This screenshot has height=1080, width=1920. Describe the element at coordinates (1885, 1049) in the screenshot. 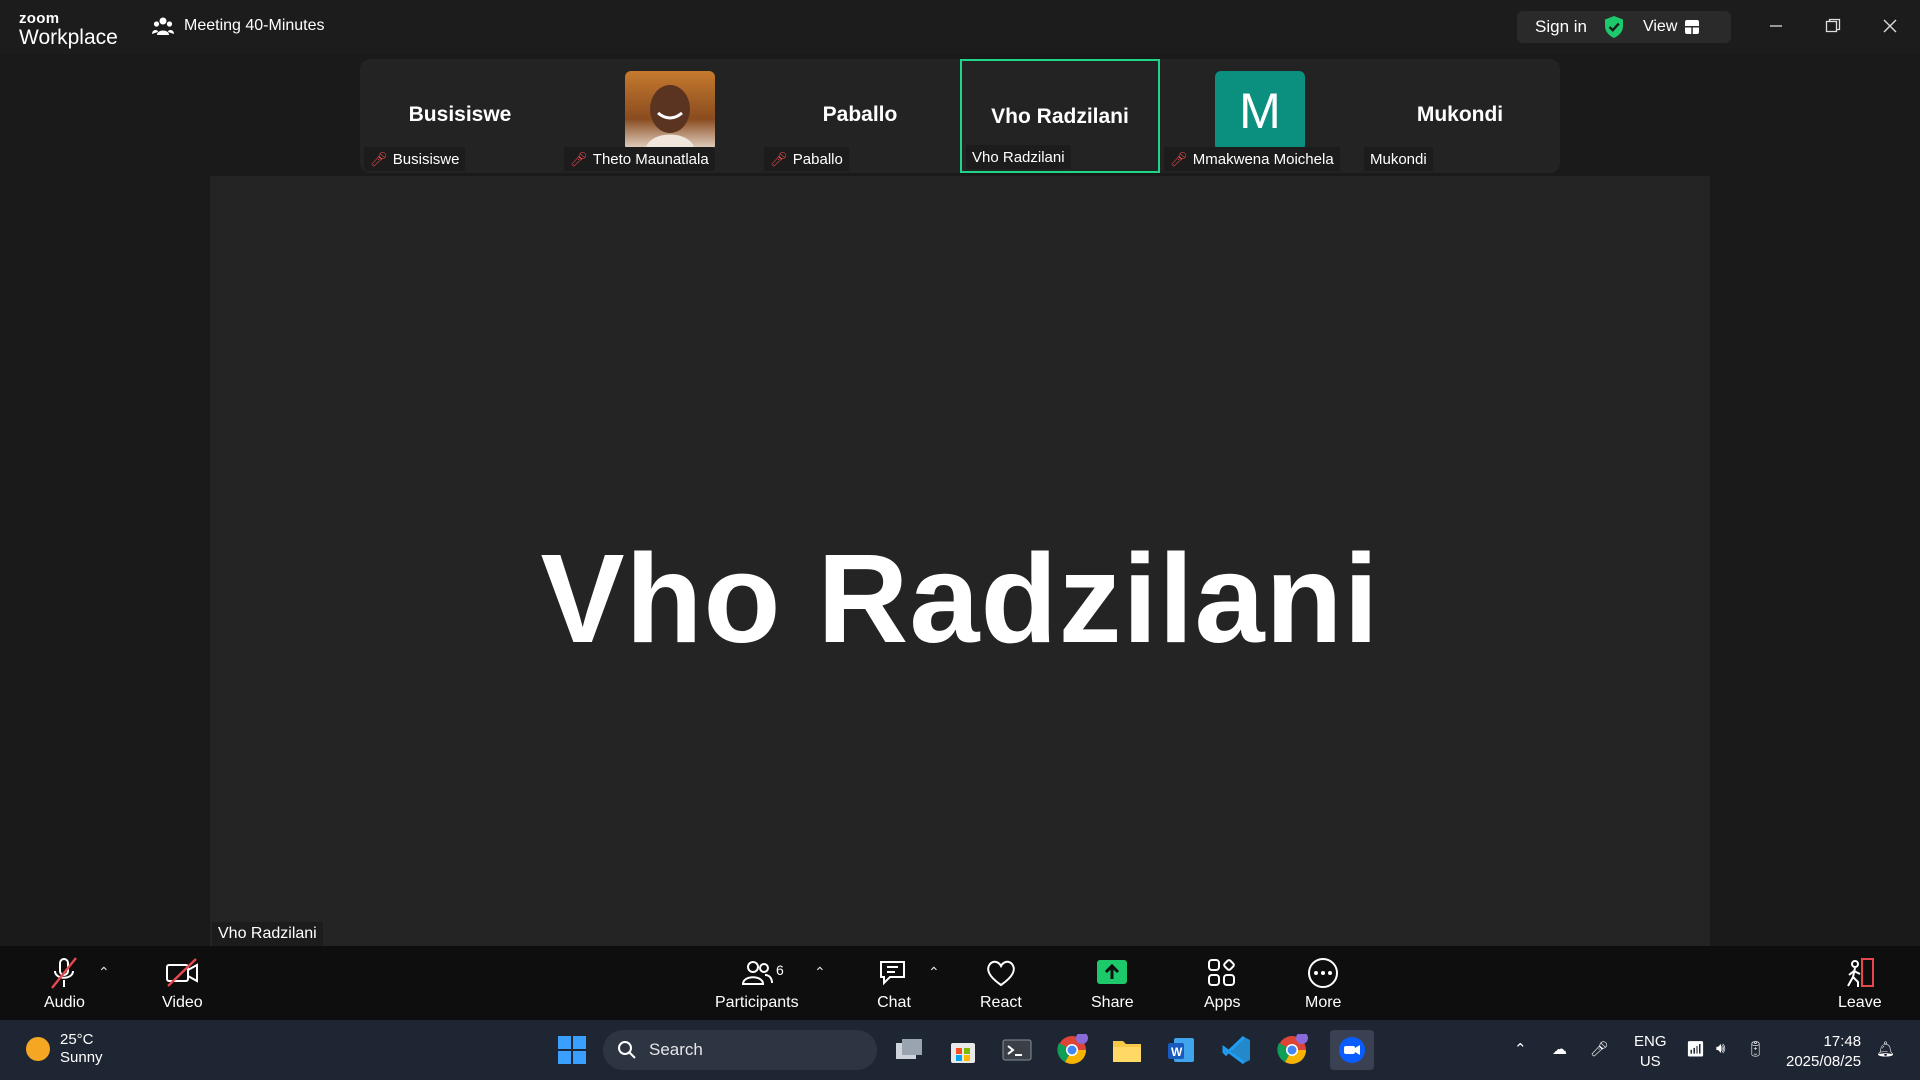

I see `notification-bell-icon: 🔔︎` at that location.